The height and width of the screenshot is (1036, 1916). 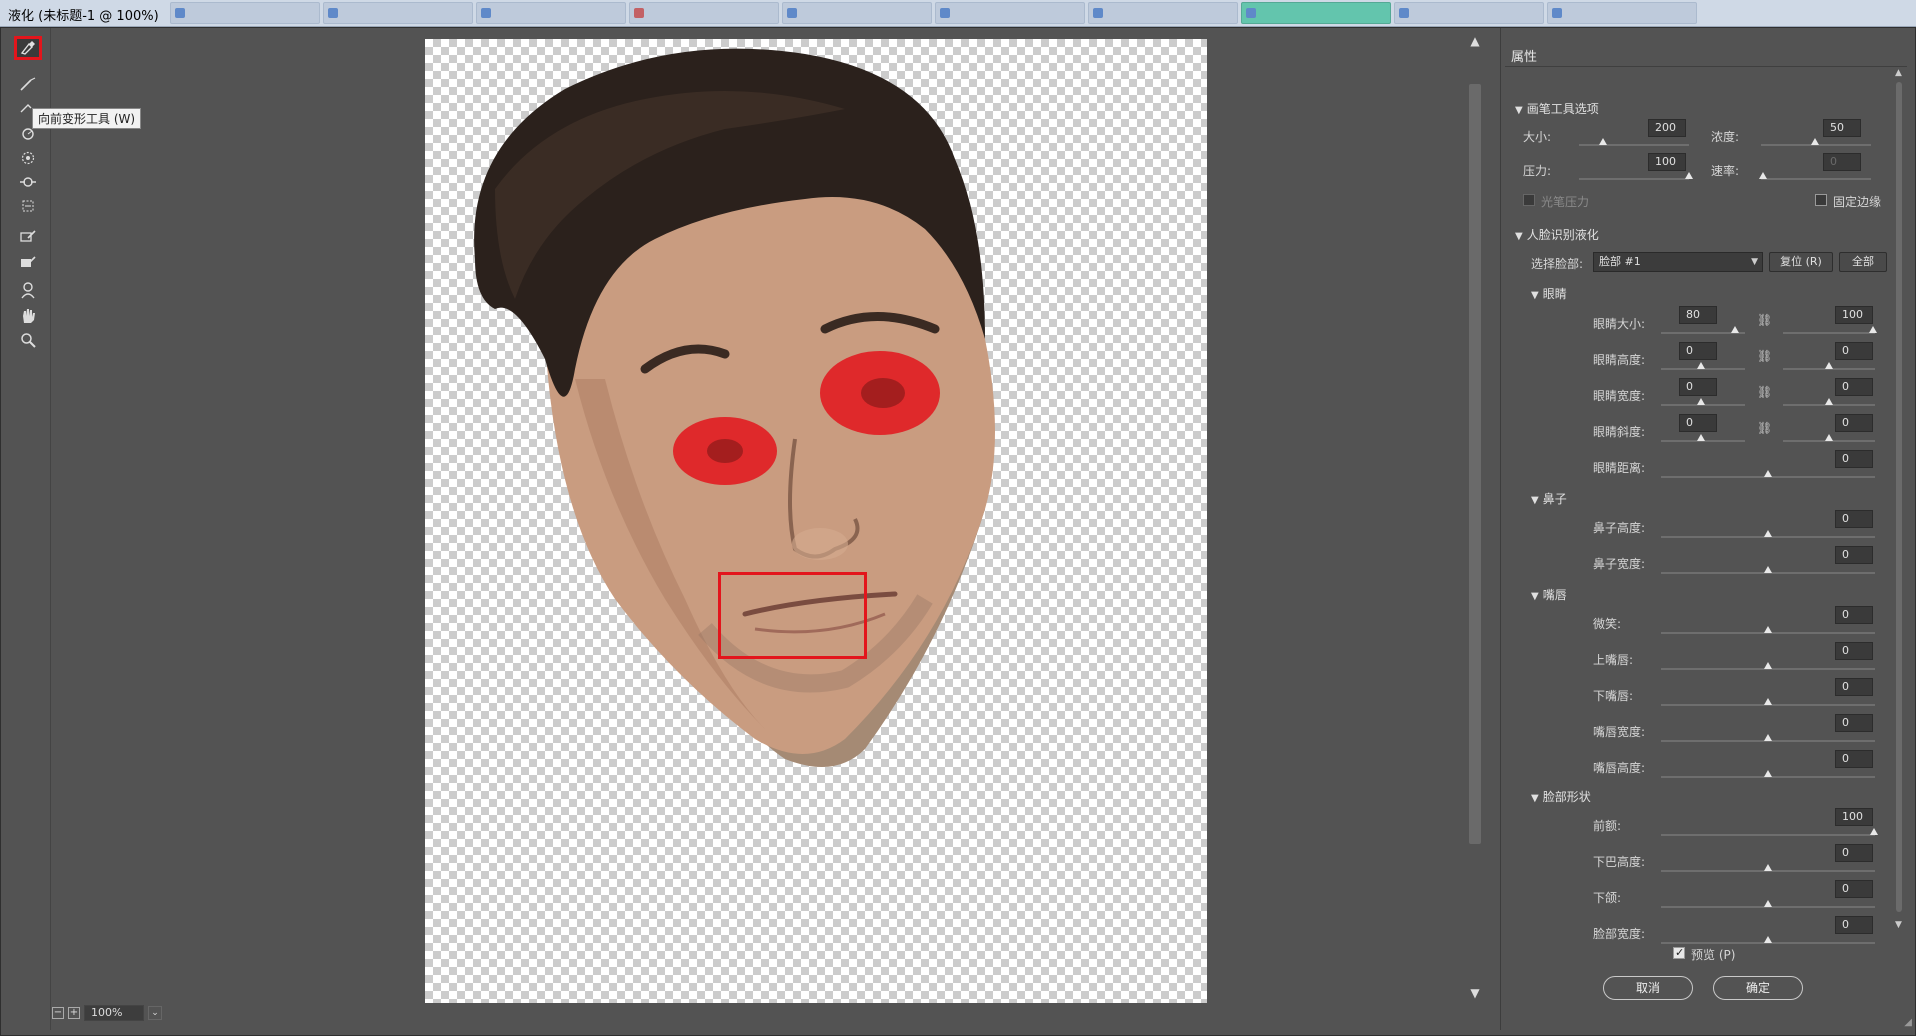 I want to click on forehead-input: 100, so click(x=1854, y=817).